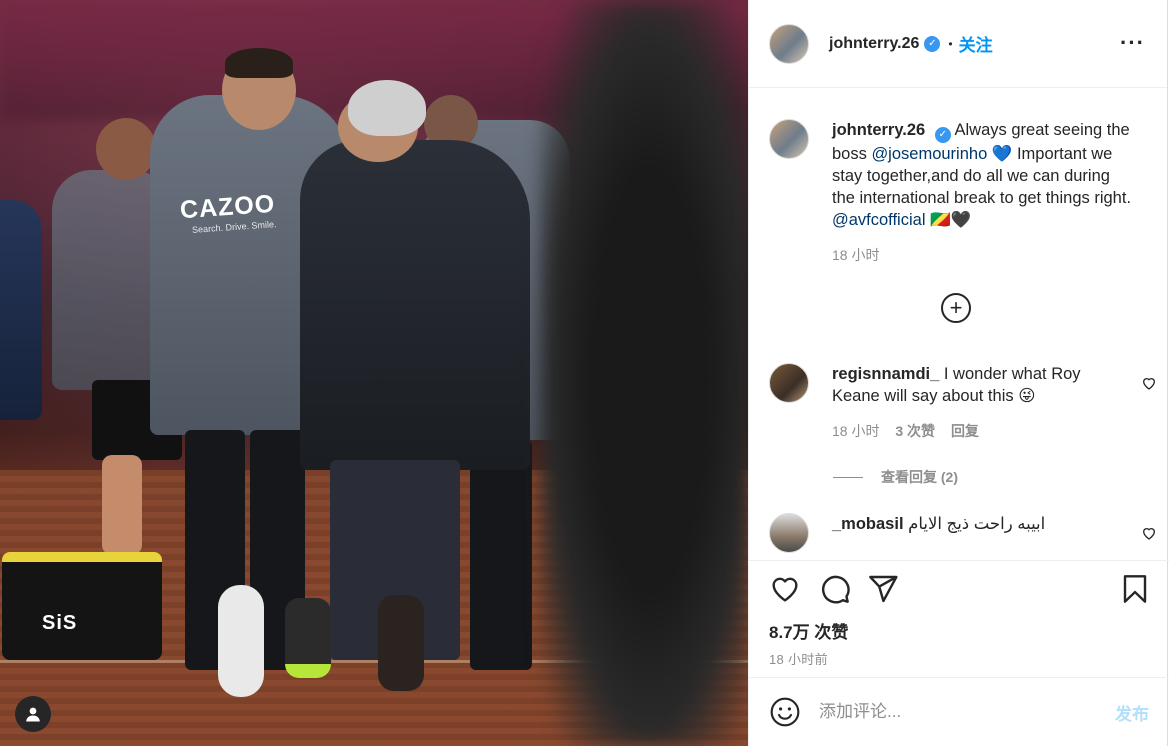 Image resolution: width=1170 pixels, height=746 pixels. I want to click on drinks-carrier, so click(82, 606).